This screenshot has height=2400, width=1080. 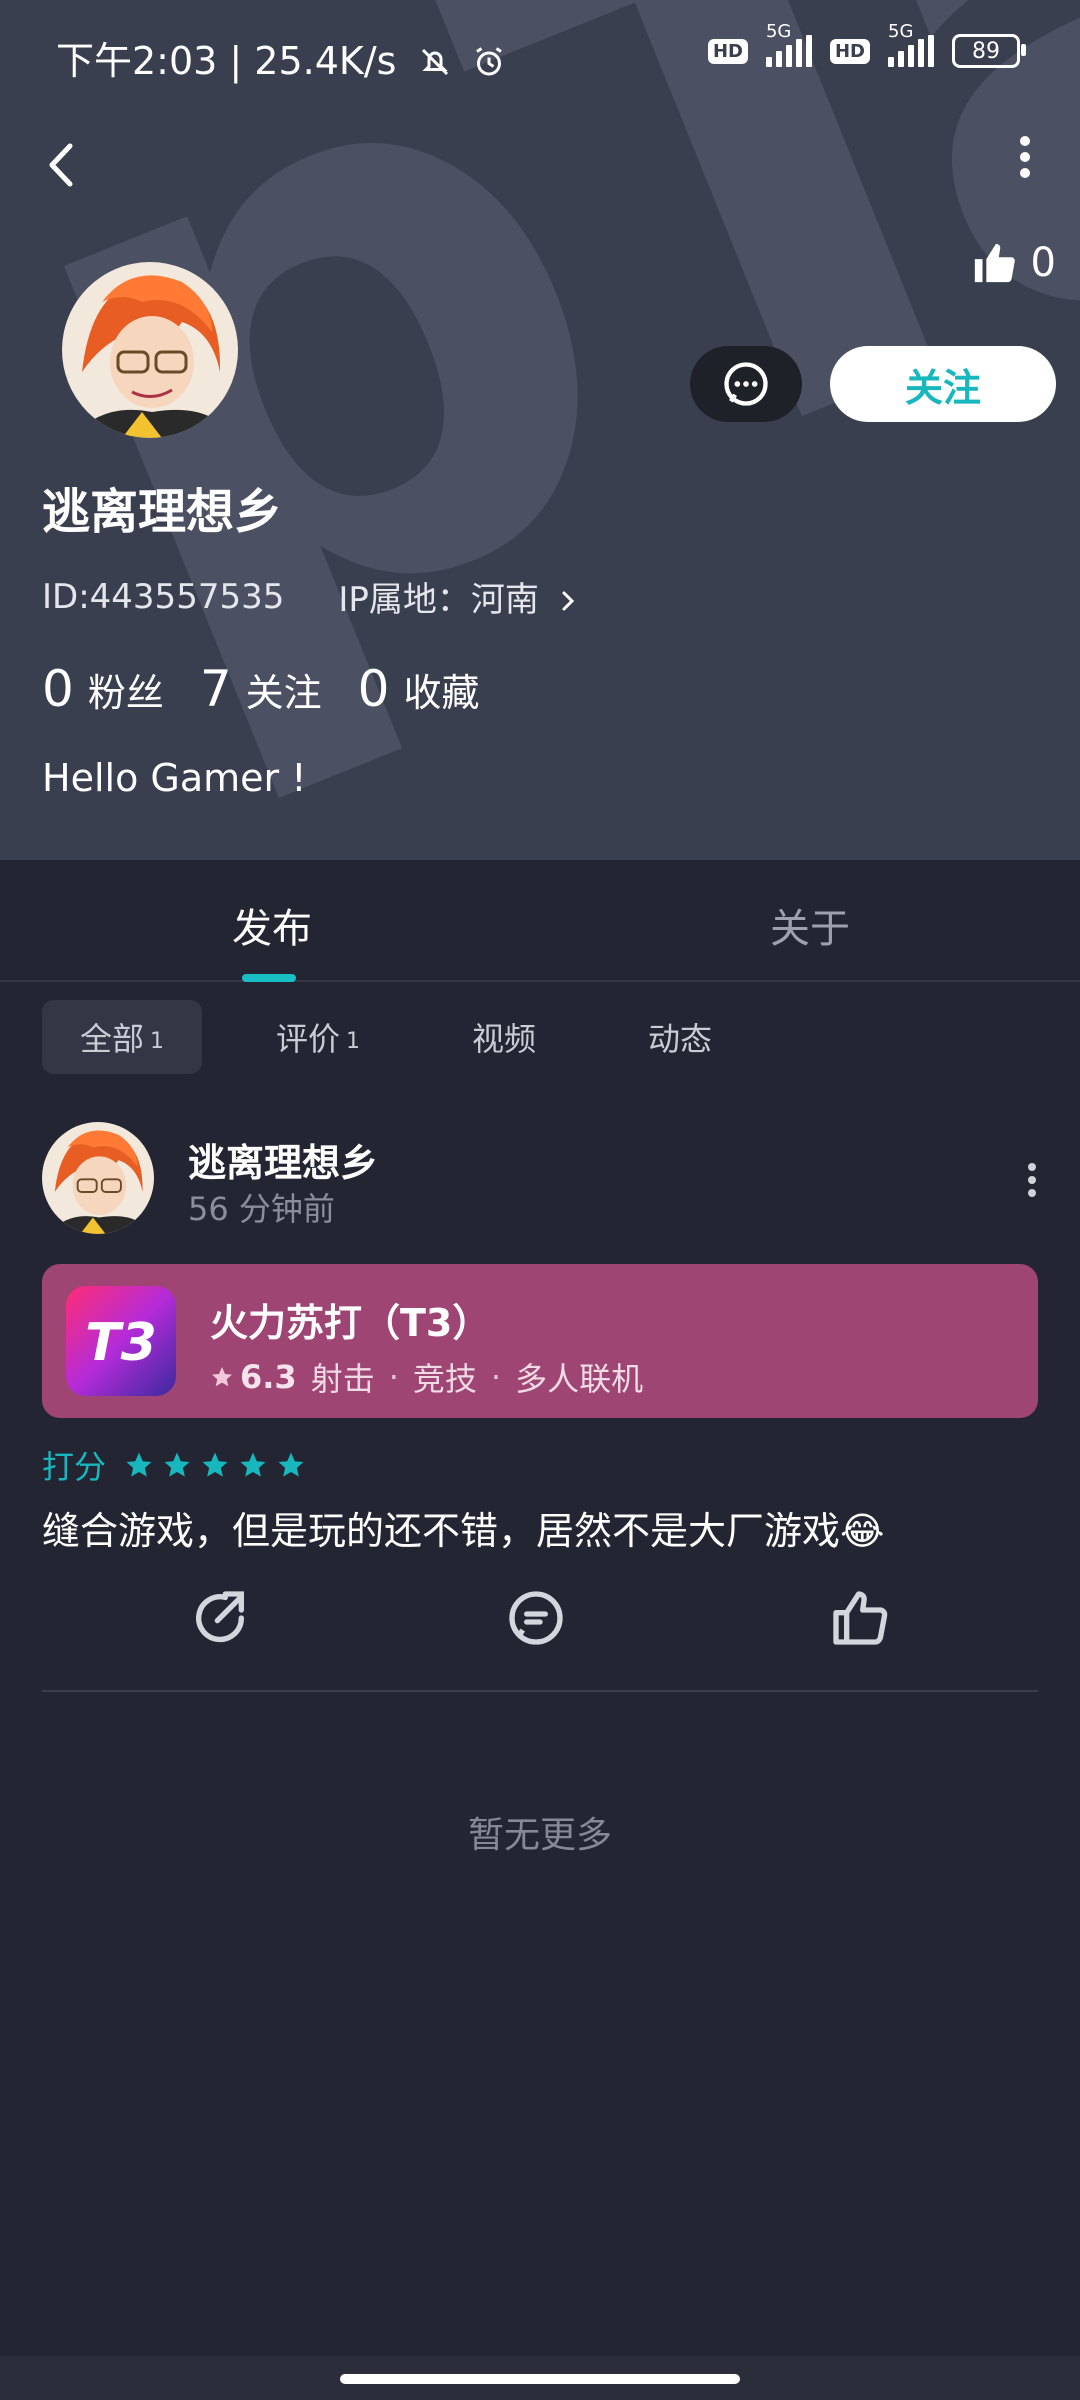 What do you see at coordinates (901, 31) in the screenshot?
I see `signal-label-2: 5G` at bounding box center [901, 31].